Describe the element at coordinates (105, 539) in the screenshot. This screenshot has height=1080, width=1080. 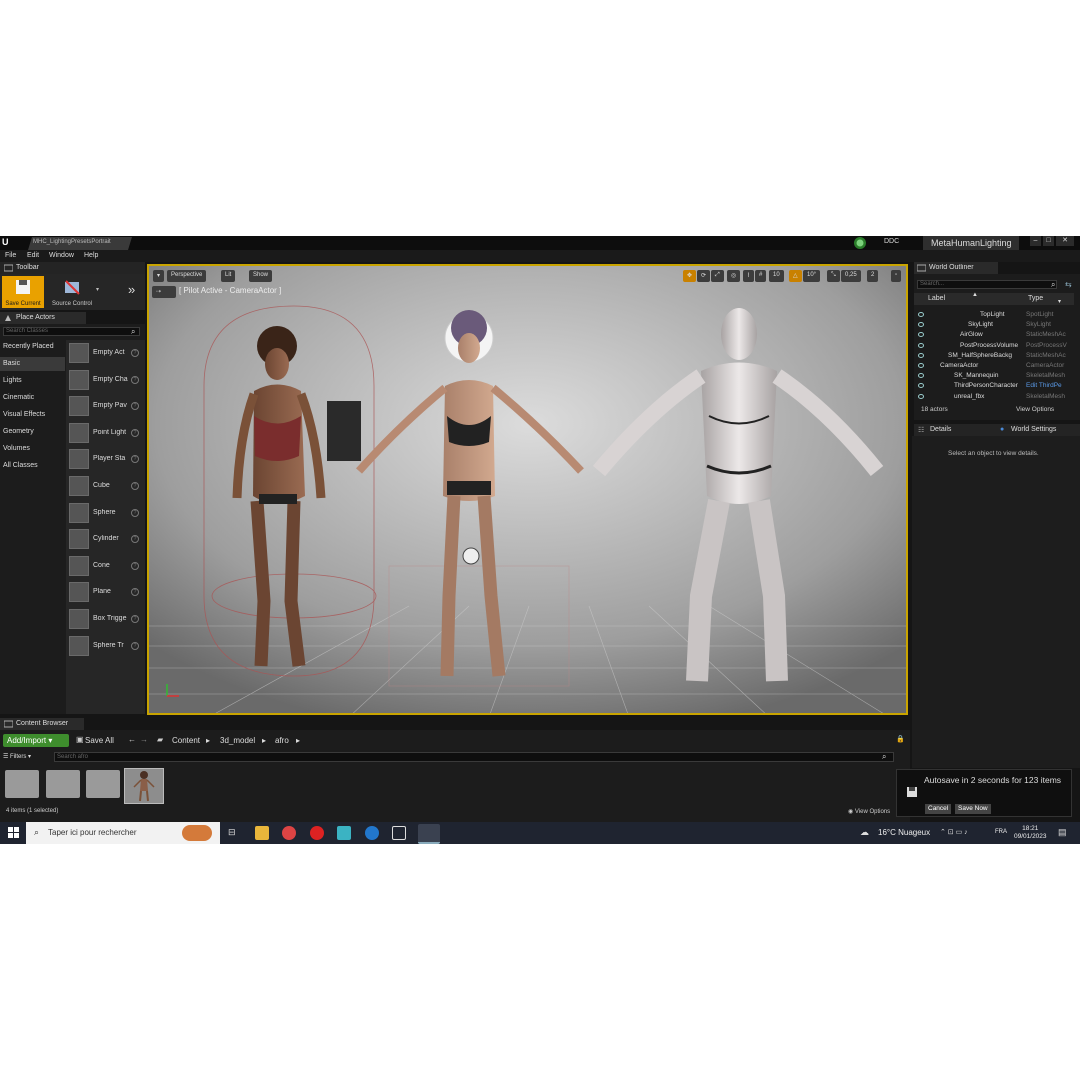
I see `actor-item: Cylinder?` at that location.